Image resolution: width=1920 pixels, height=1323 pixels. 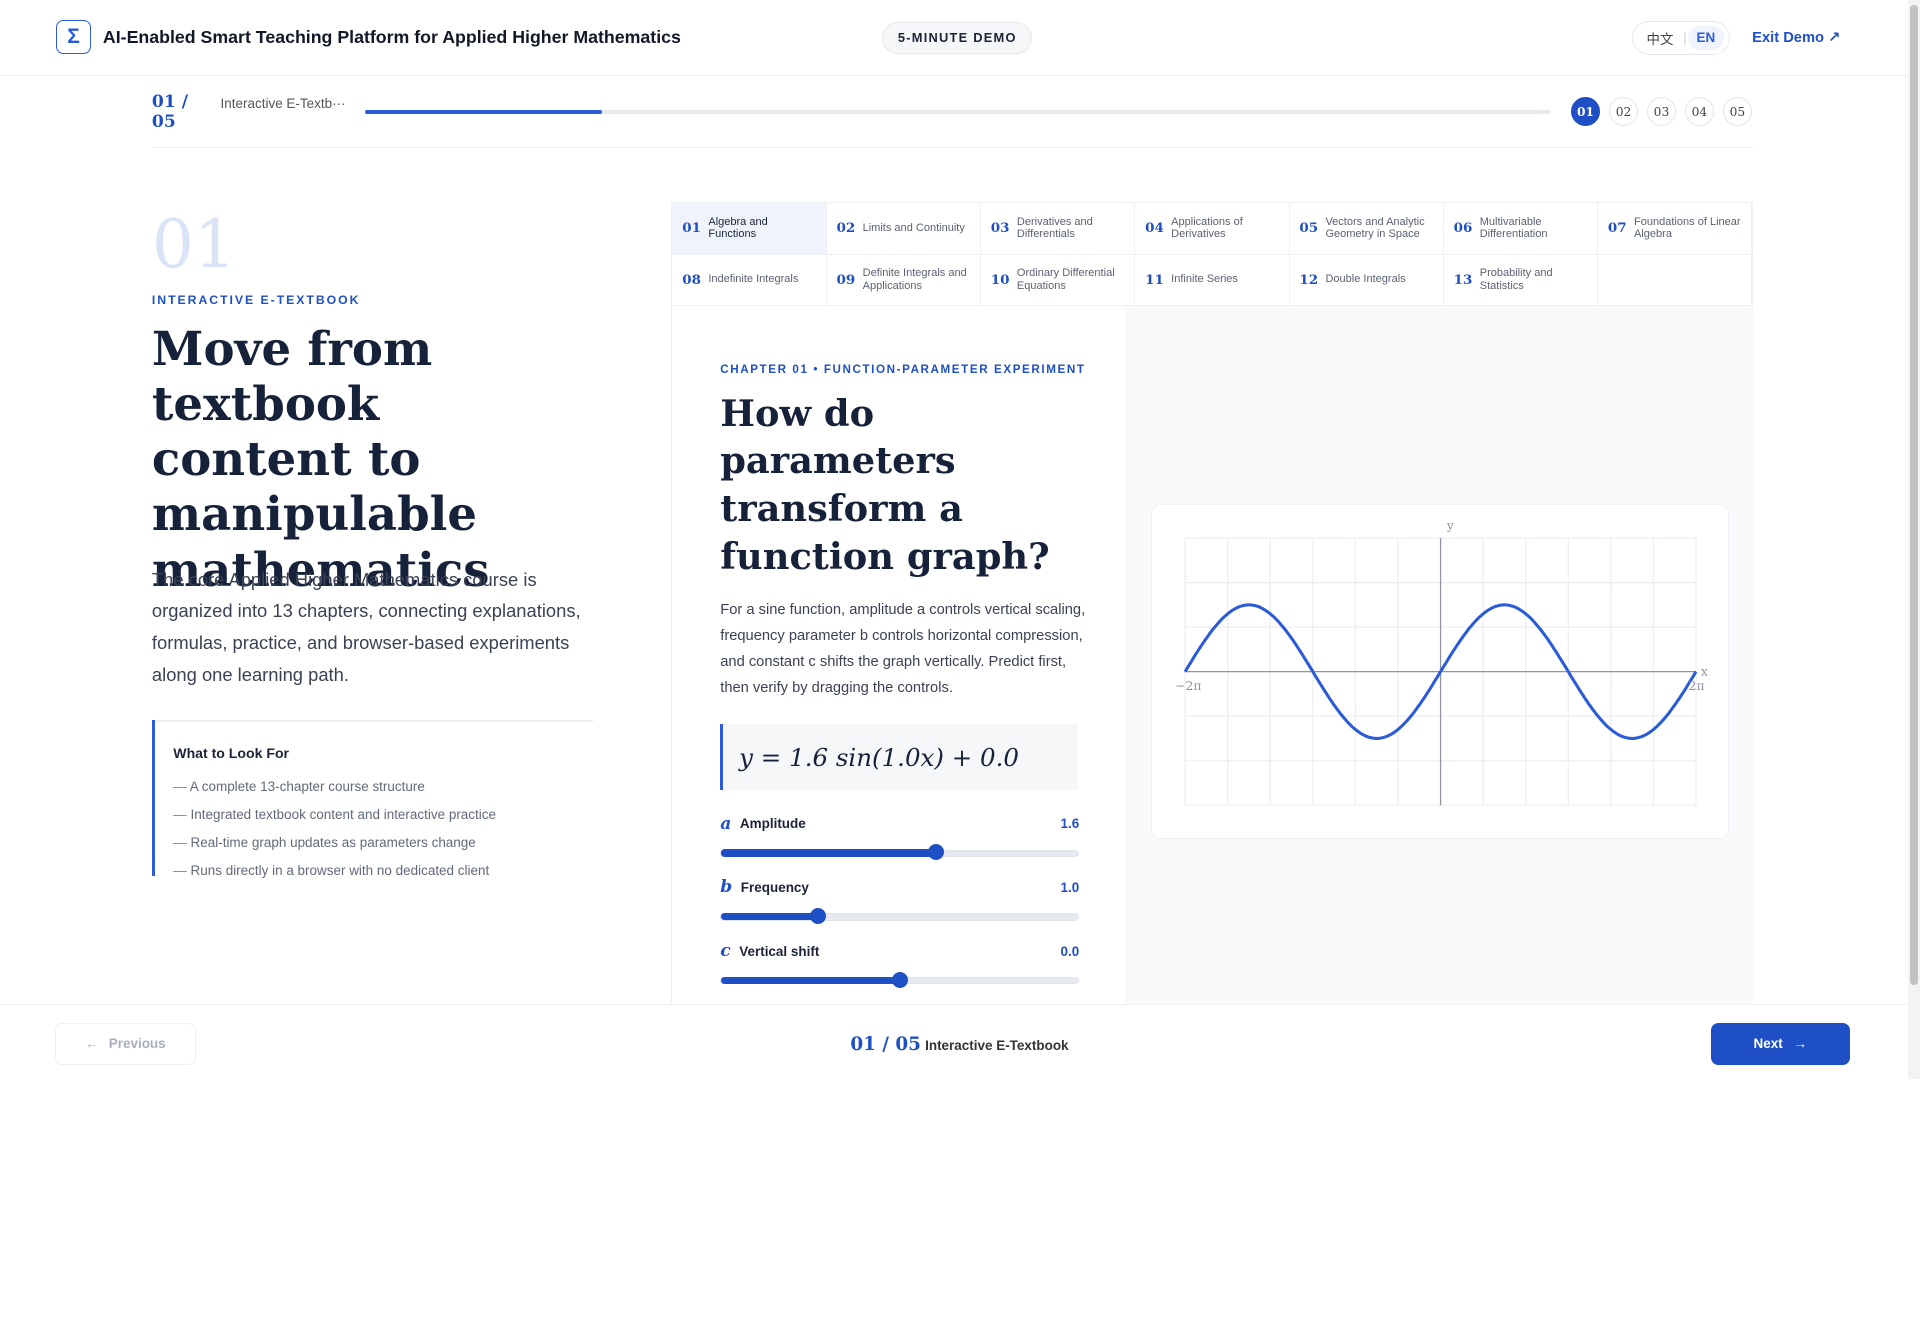 What do you see at coordinates (1154, 279) in the screenshot?
I see `chapter-number: 11` at bounding box center [1154, 279].